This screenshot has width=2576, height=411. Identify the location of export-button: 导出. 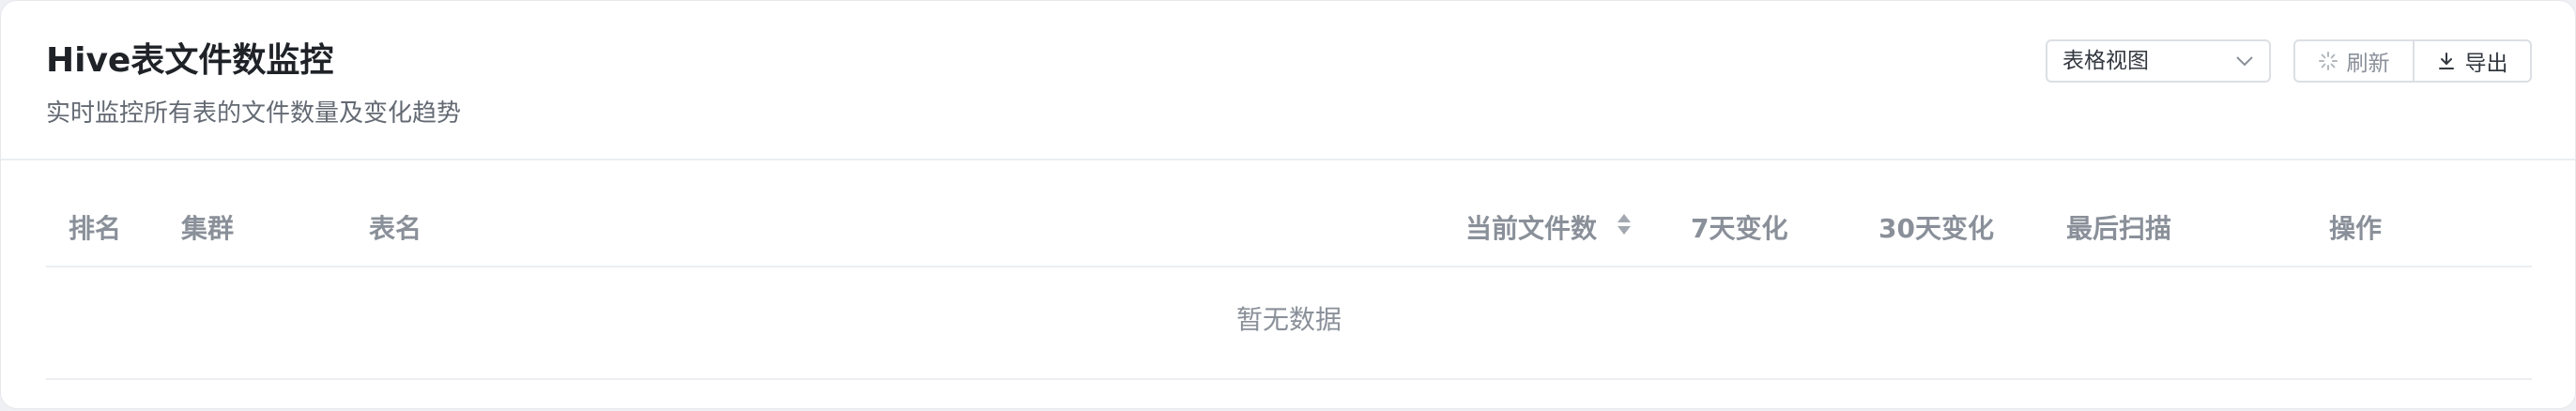
(2472, 61).